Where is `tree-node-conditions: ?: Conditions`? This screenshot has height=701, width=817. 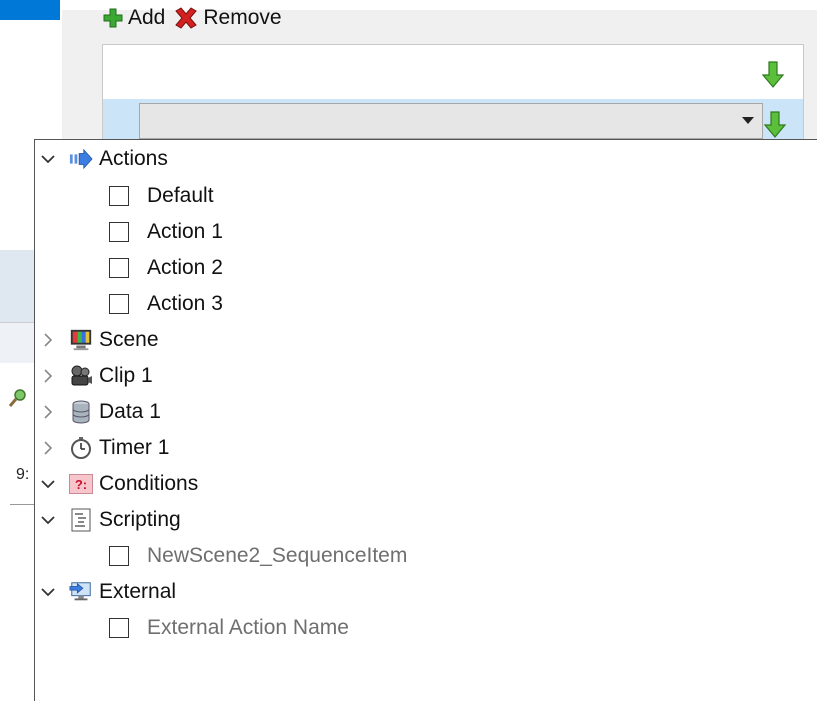 tree-node-conditions: ?: Conditions is located at coordinates (116, 484).